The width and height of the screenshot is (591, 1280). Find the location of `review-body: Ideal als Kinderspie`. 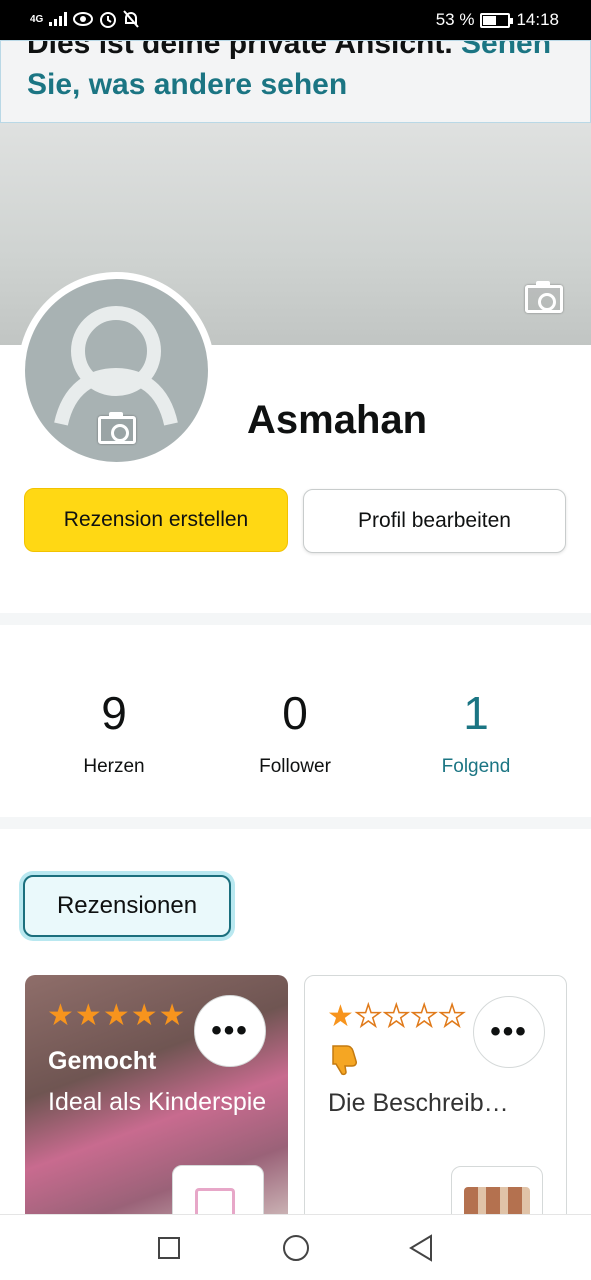

review-body: Ideal als Kinderspie is located at coordinates (157, 1102).